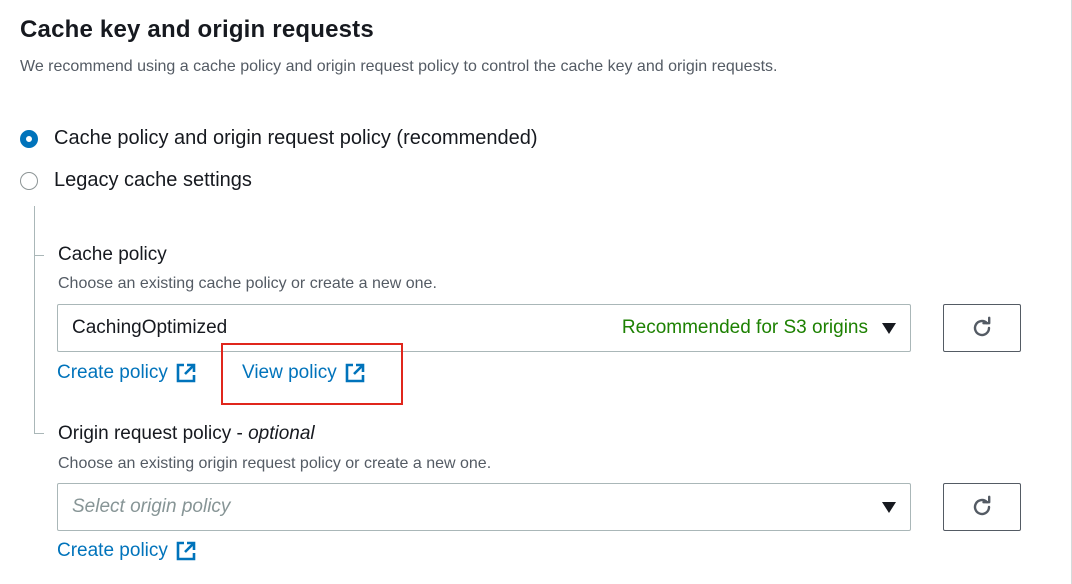  What do you see at coordinates (484, 507) in the screenshot?
I see `origin-policy-select: Select origin policy` at bounding box center [484, 507].